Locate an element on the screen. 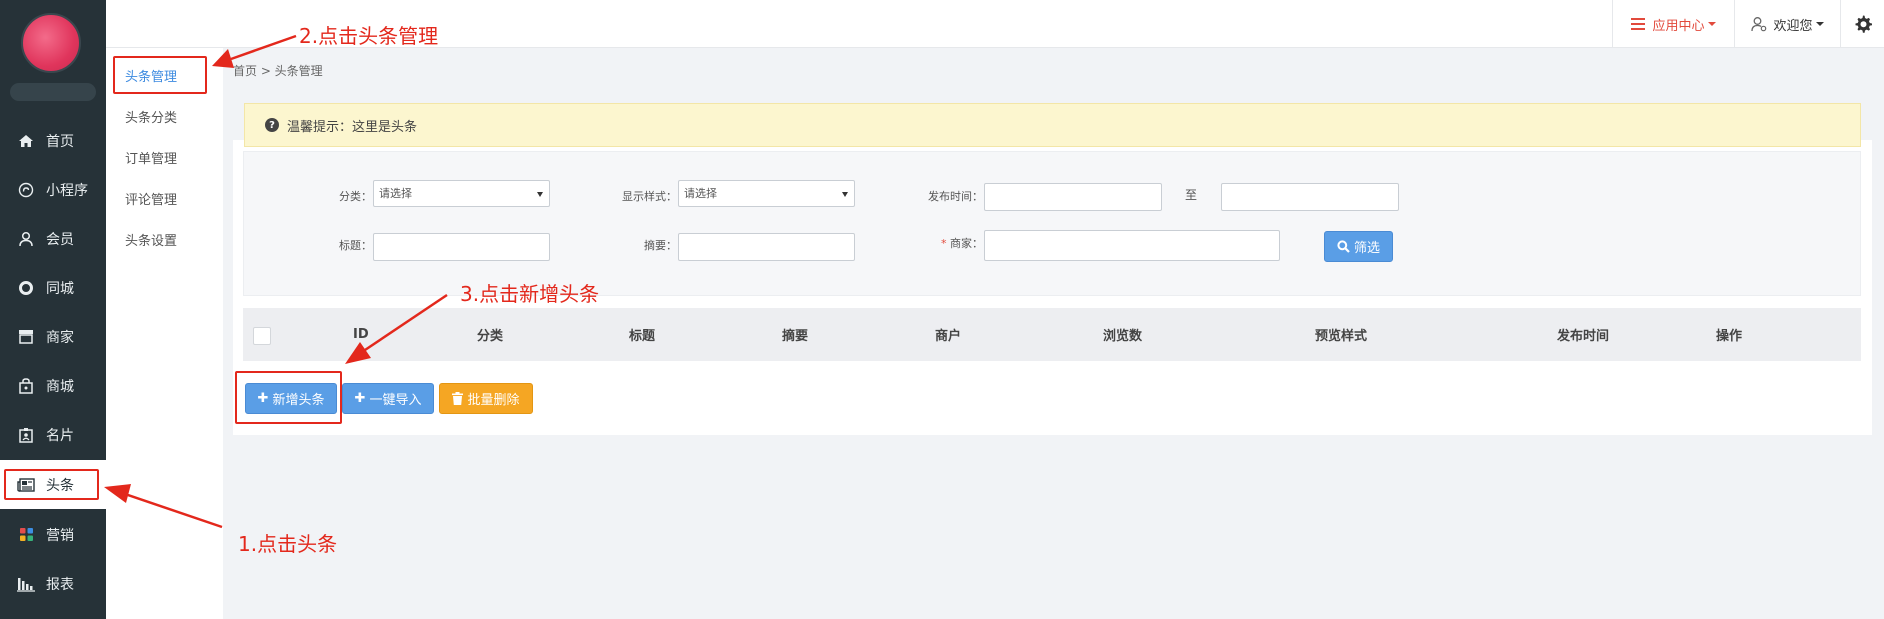 This screenshot has width=1884, height=619. column-header-category: 分类 is located at coordinates (490, 336).